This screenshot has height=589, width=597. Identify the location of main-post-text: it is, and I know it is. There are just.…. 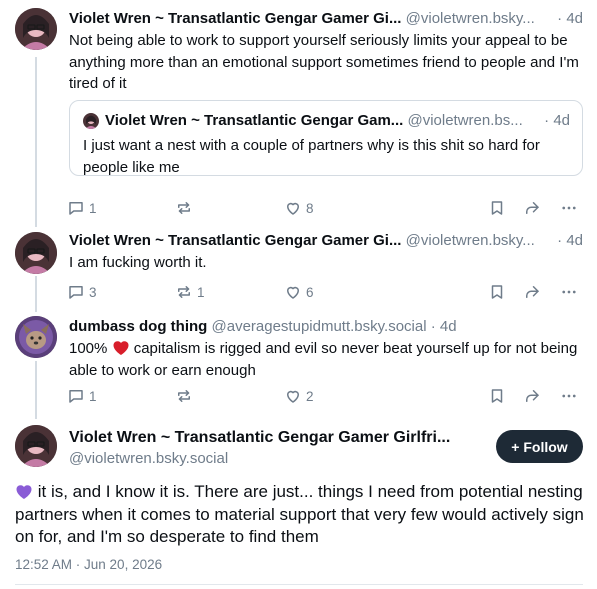
(300, 515).